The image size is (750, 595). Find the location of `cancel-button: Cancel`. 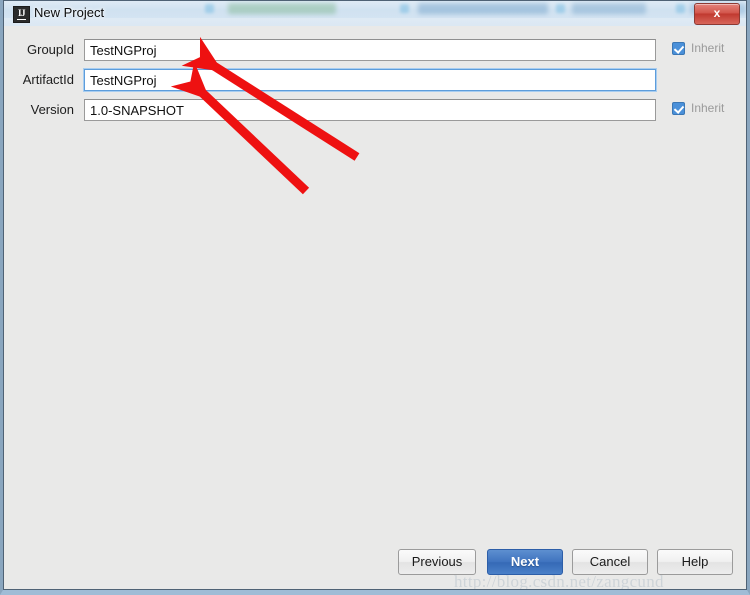

cancel-button: Cancel is located at coordinates (610, 562).